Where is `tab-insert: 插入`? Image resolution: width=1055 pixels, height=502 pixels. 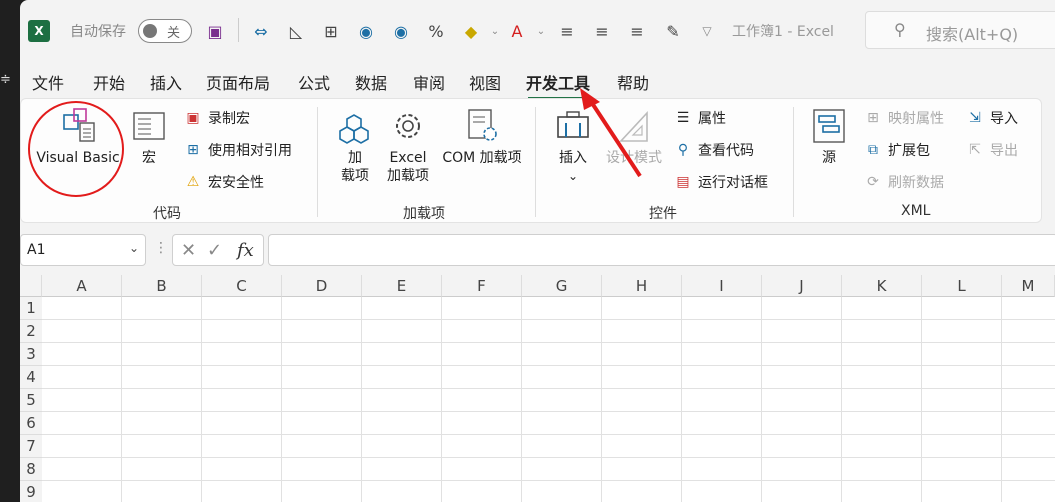
tab-insert: 插入 is located at coordinates (166, 82).